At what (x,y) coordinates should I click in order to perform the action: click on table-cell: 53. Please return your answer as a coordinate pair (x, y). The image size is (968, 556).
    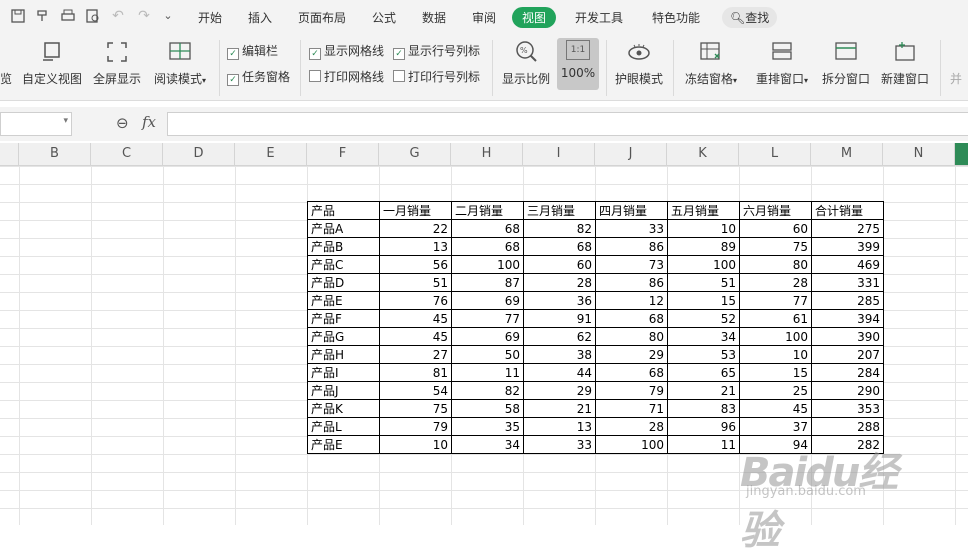
    Looking at the image, I should click on (703, 354).